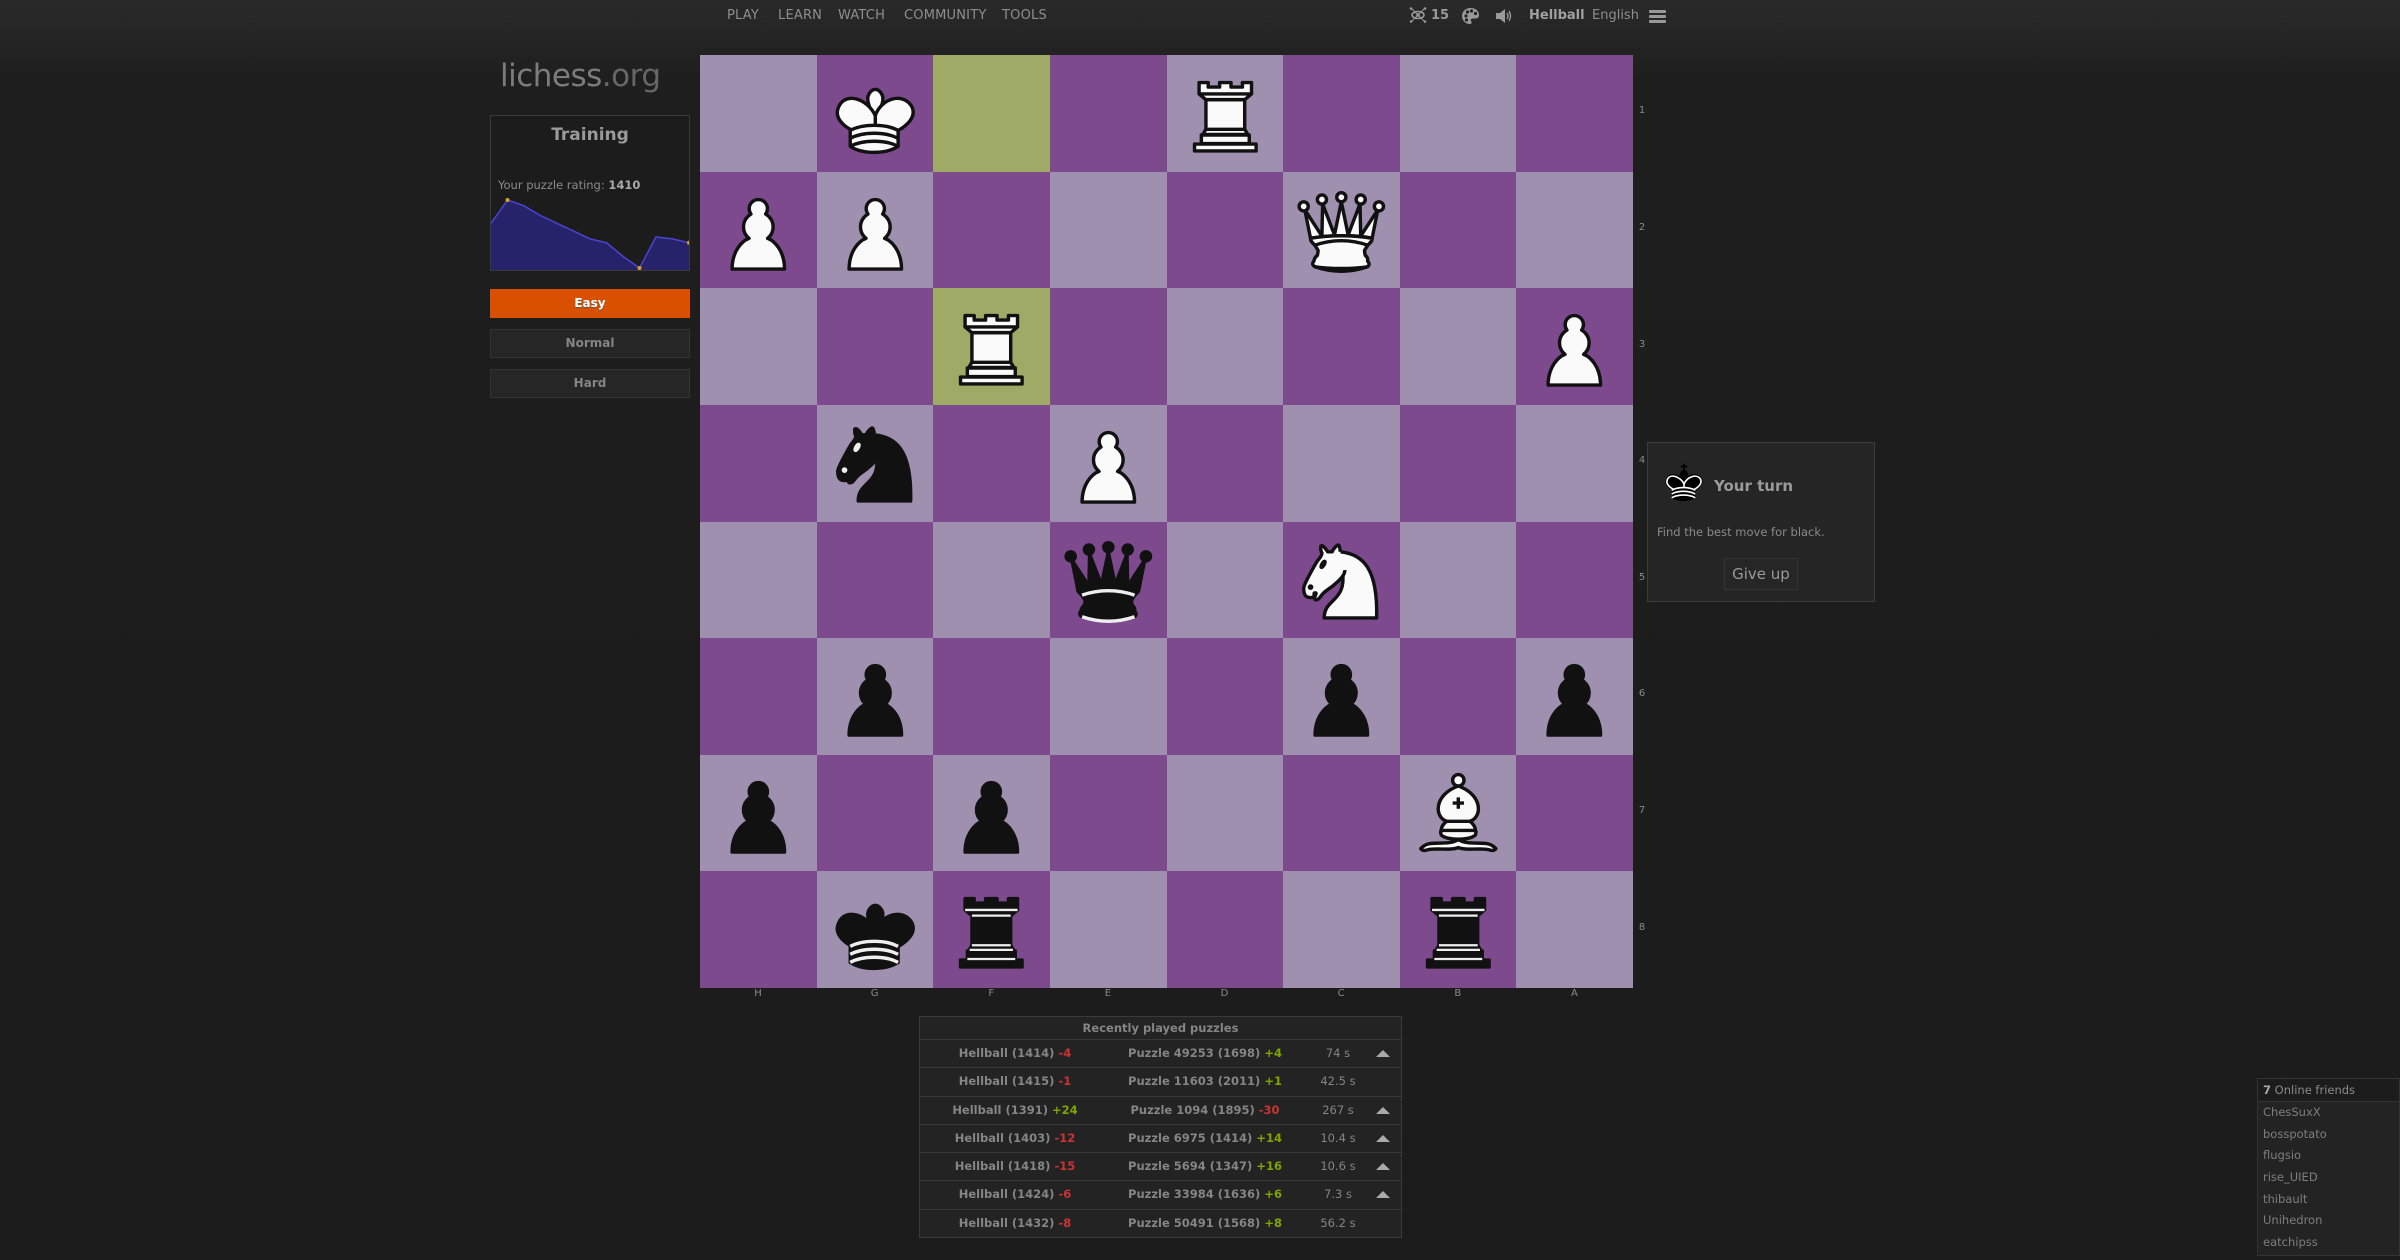 The width and height of the screenshot is (2400, 1260). I want to click on square-d1, so click(1225, 113).